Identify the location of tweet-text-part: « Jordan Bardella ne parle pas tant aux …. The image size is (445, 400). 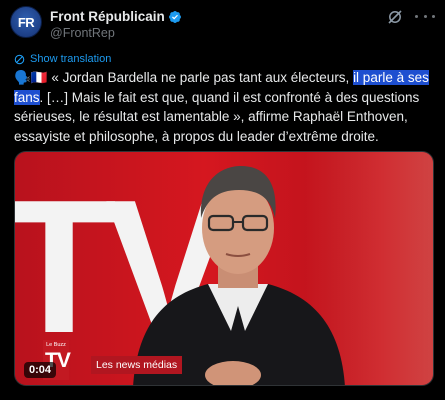
(200, 77).